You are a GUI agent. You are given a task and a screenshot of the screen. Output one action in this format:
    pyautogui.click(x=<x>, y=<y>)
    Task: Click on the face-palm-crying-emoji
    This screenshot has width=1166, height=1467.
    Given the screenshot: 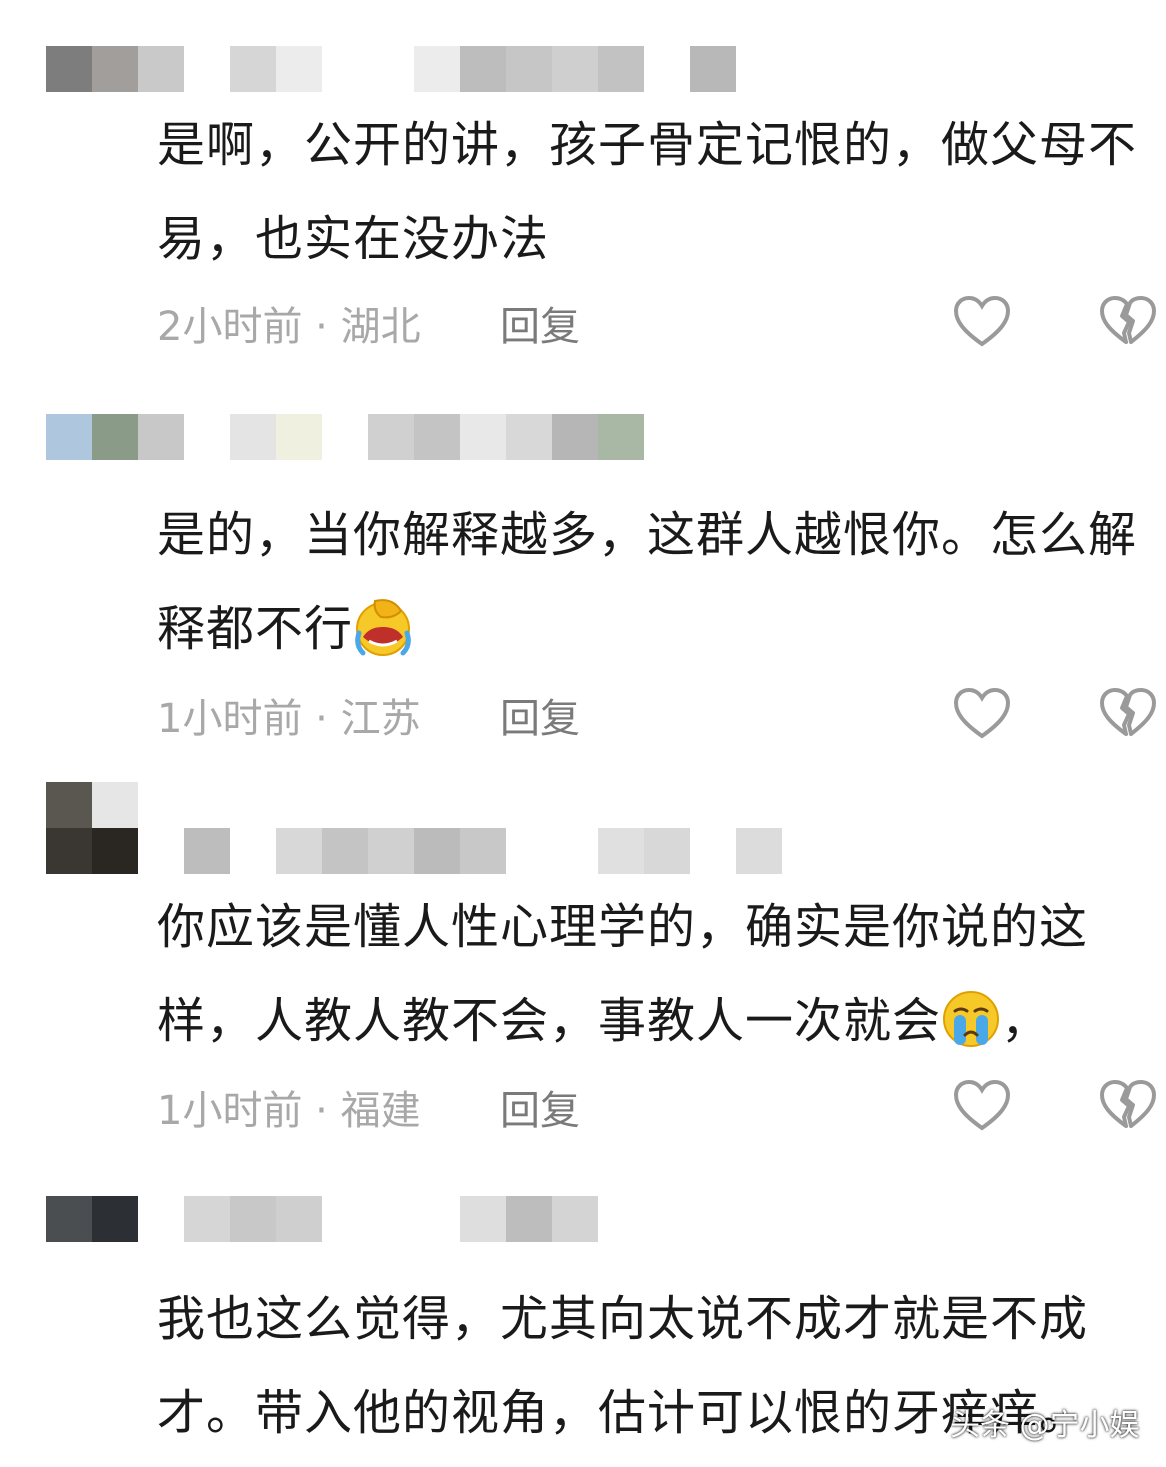 What is the action you would take?
    pyautogui.click(x=383, y=627)
    